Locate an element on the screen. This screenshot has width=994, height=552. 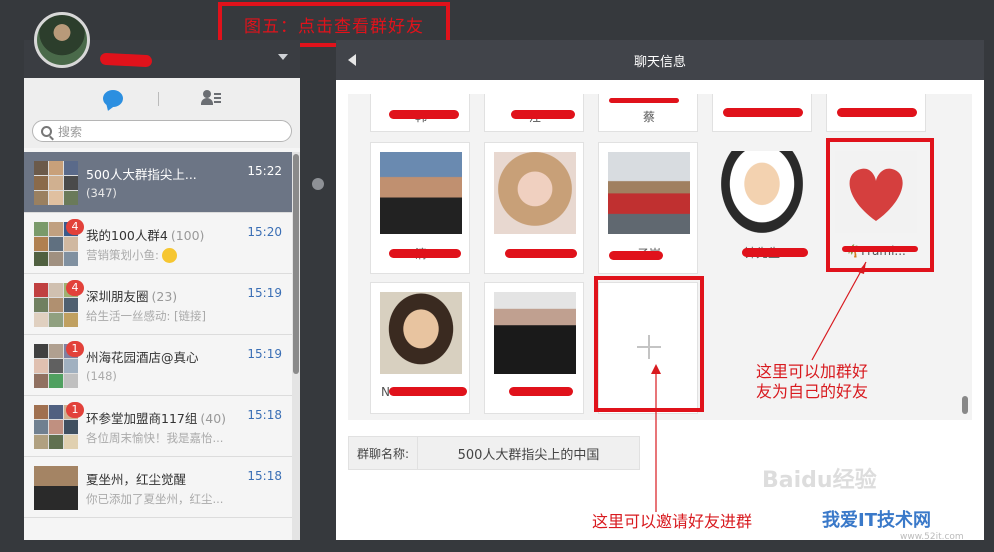
annotation-invite: 这里可以邀请好友进群 is located at coordinates (672, 521).